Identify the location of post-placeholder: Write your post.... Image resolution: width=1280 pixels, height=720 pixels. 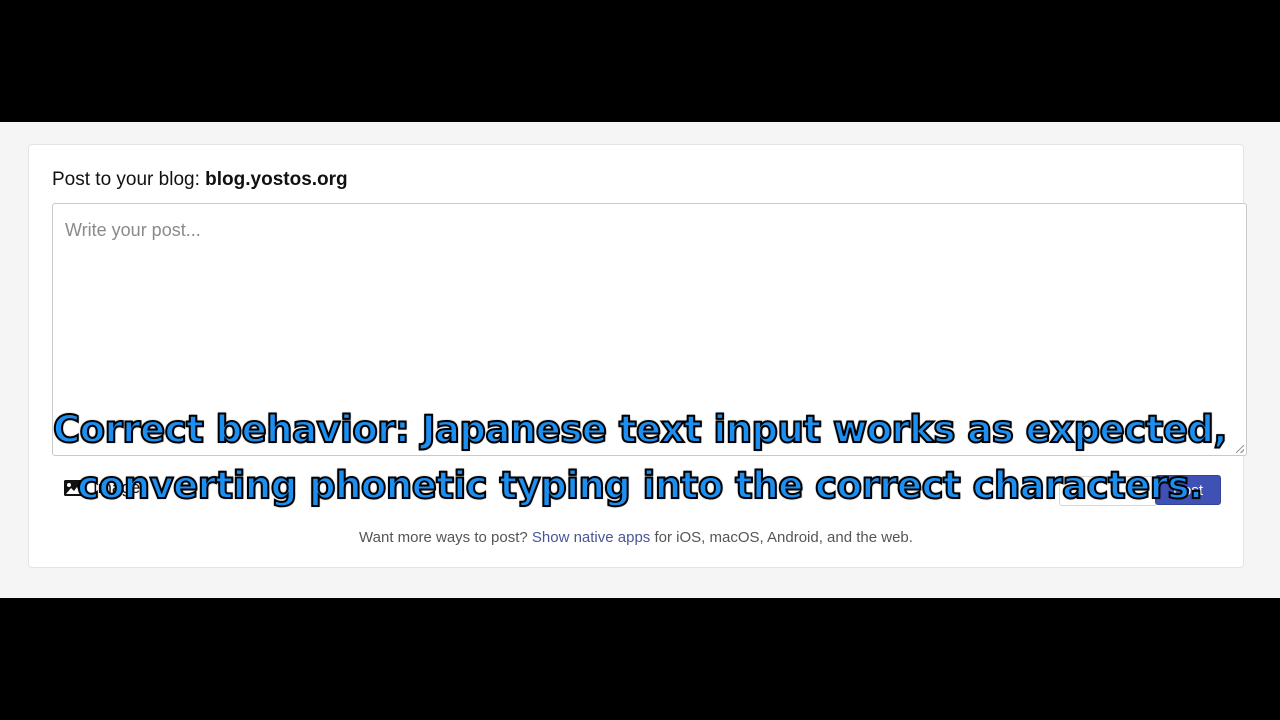
(133, 230).